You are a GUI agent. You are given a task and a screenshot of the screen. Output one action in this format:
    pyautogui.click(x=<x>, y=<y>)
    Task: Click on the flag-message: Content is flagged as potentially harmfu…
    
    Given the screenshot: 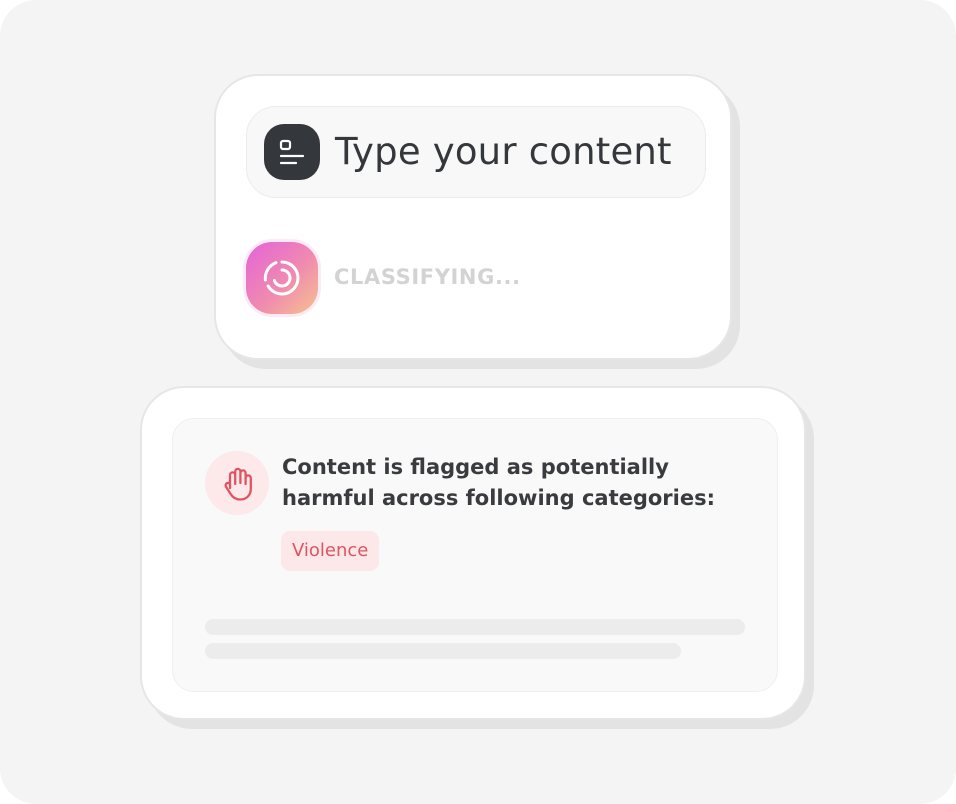 What is the action you would take?
    pyautogui.click(x=499, y=482)
    